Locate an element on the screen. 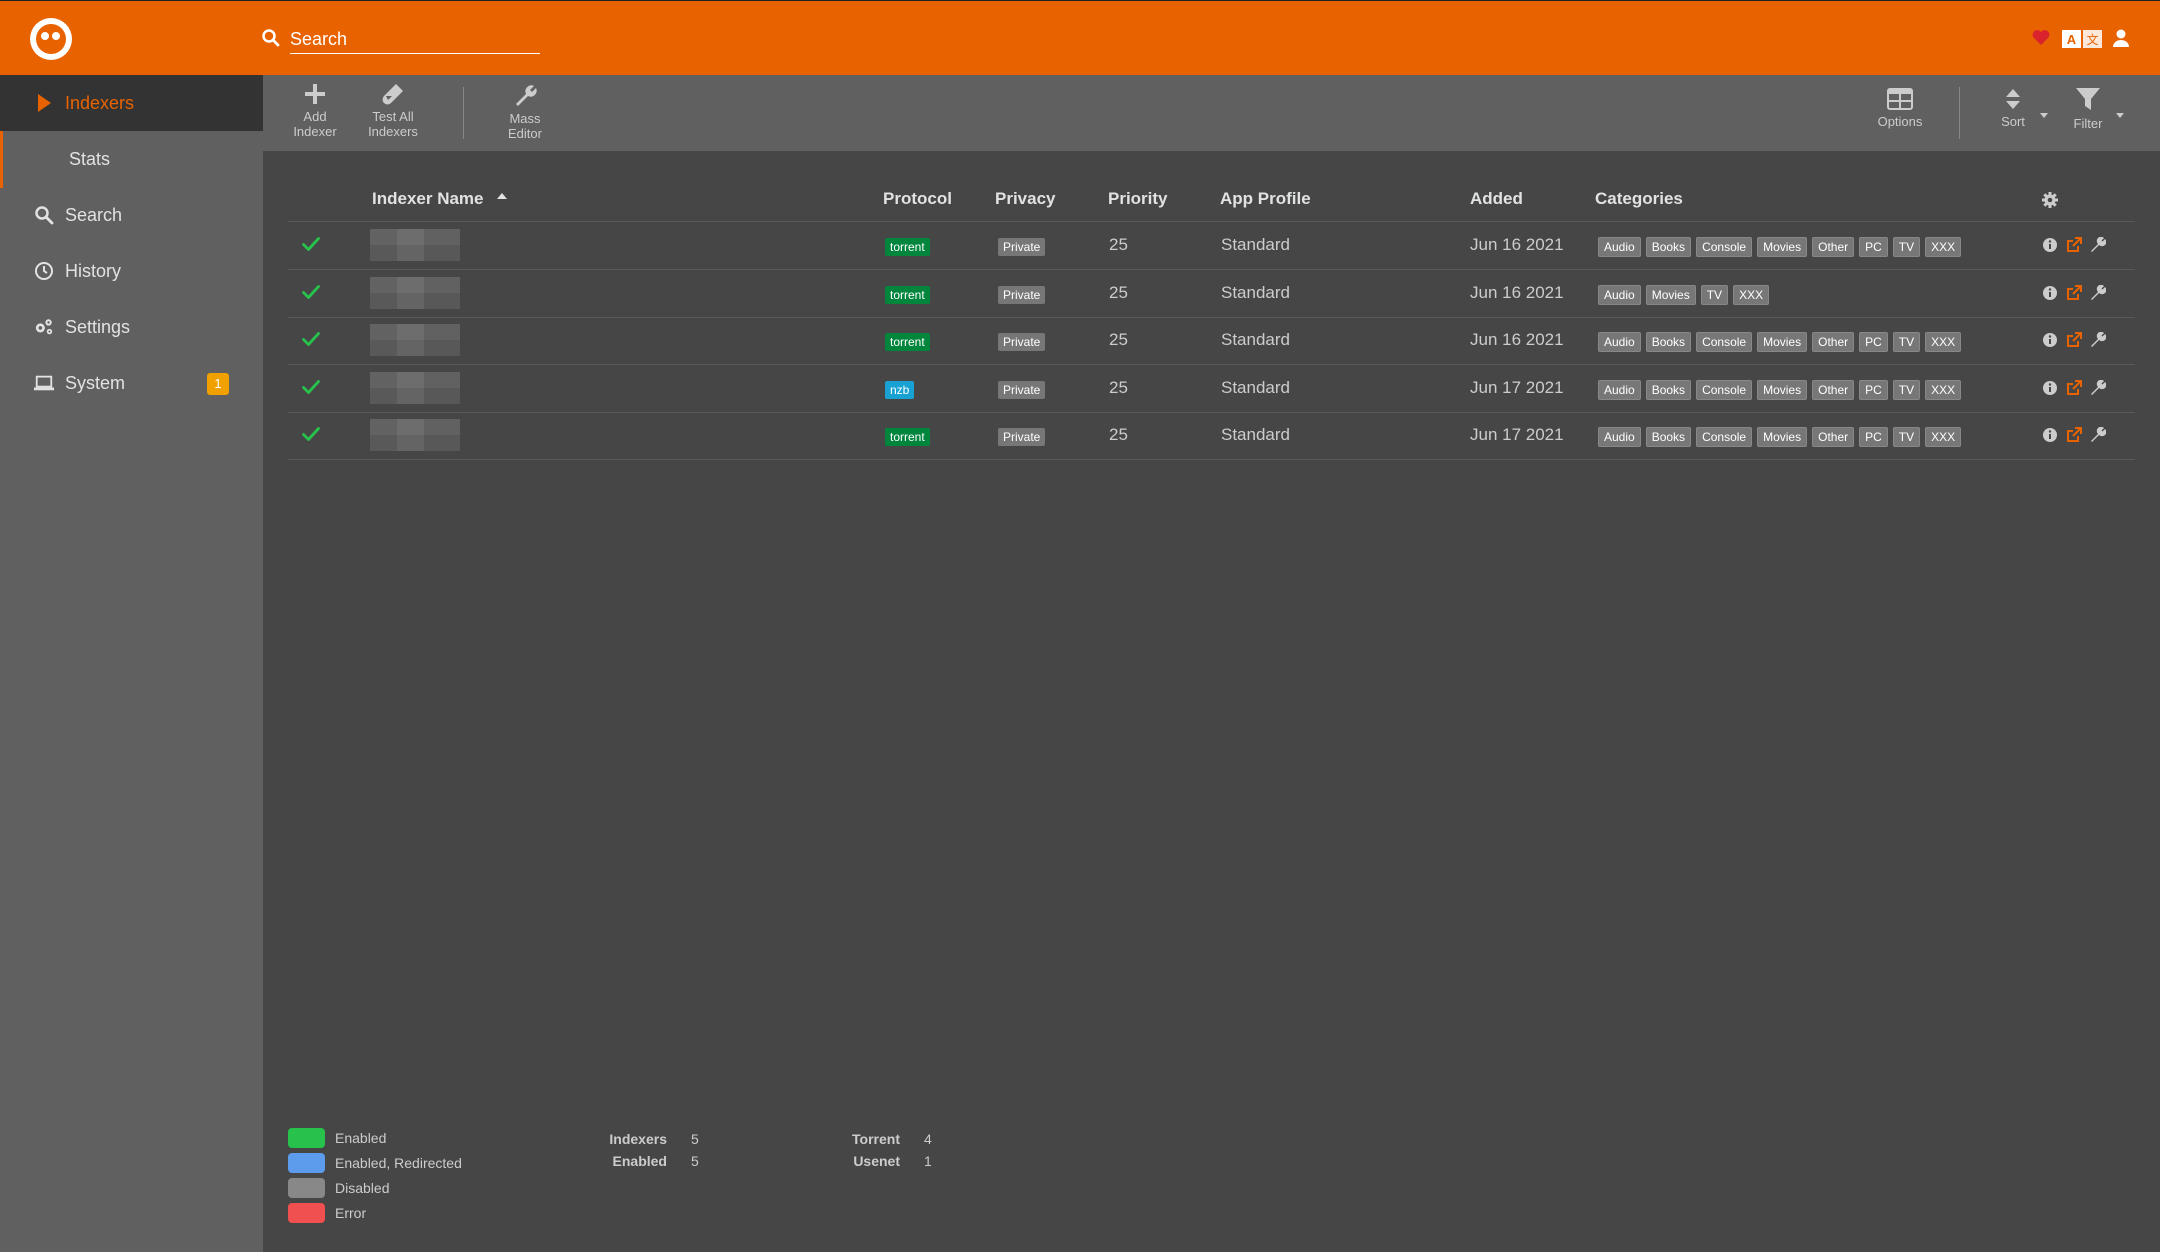 This screenshot has width=2160, height=1252. category-tag: Console is located at coordinates (1724, 342).